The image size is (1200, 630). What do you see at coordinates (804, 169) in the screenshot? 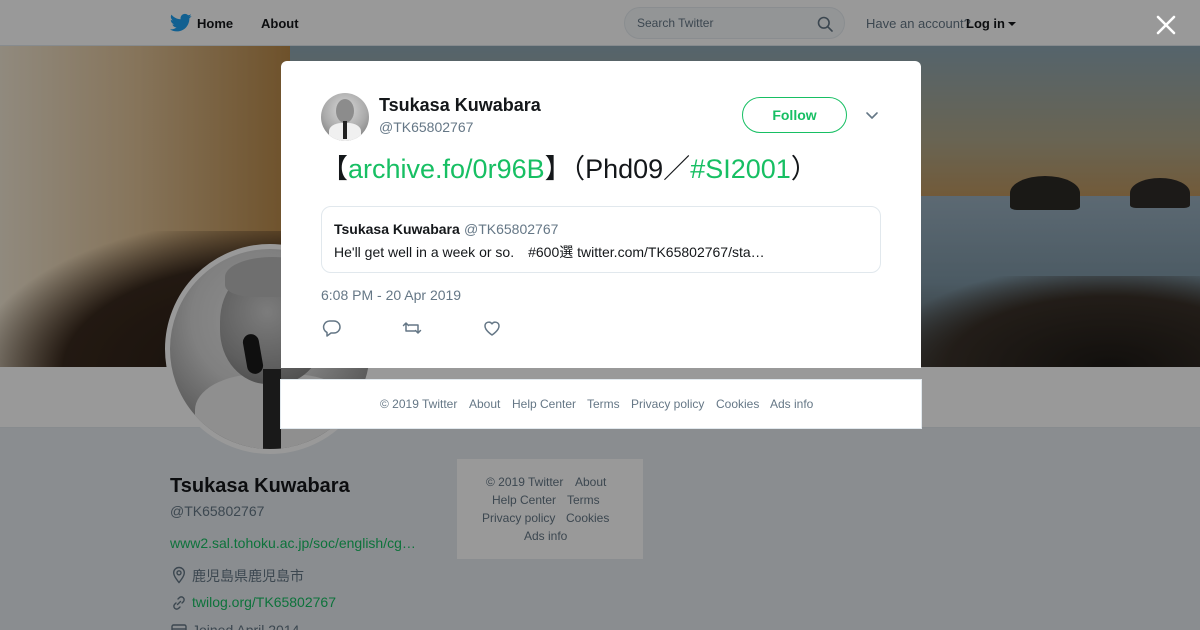
I see `tweet-text-part: ）` at bounding box center [804, 169].